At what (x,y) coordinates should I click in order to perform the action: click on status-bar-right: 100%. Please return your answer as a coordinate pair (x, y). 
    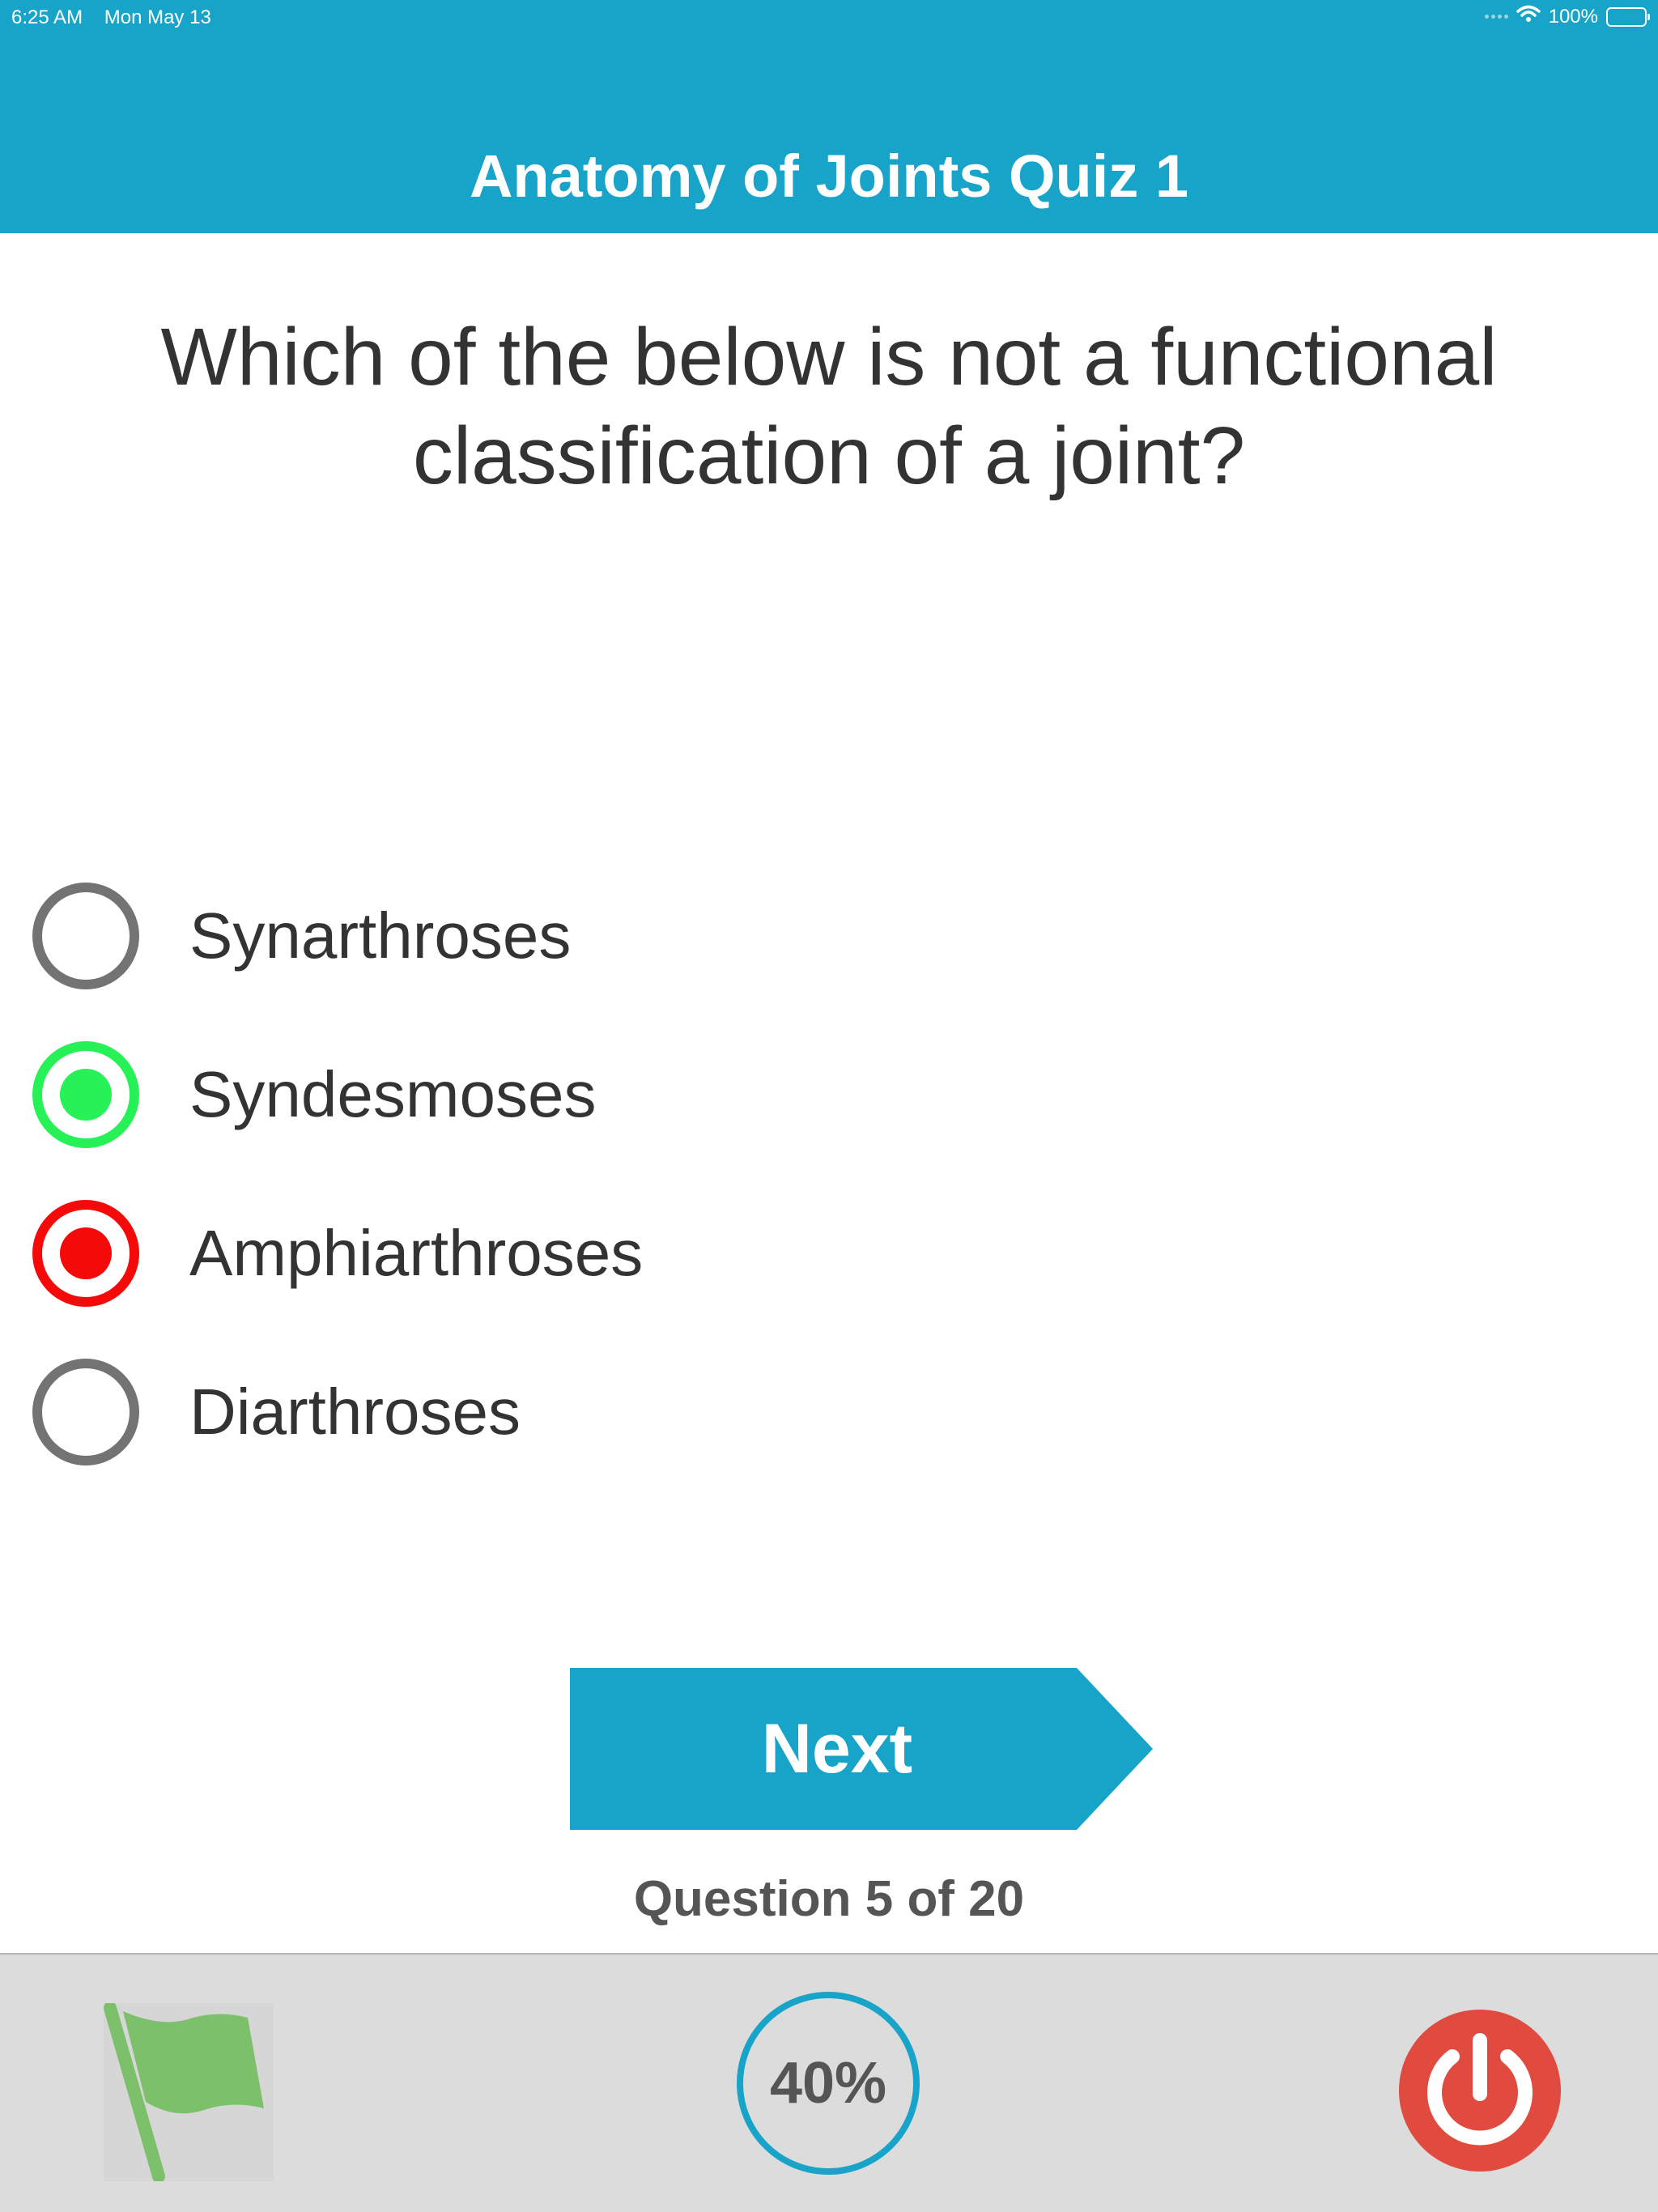
    Looking at the image, I should click on (1567, 16).